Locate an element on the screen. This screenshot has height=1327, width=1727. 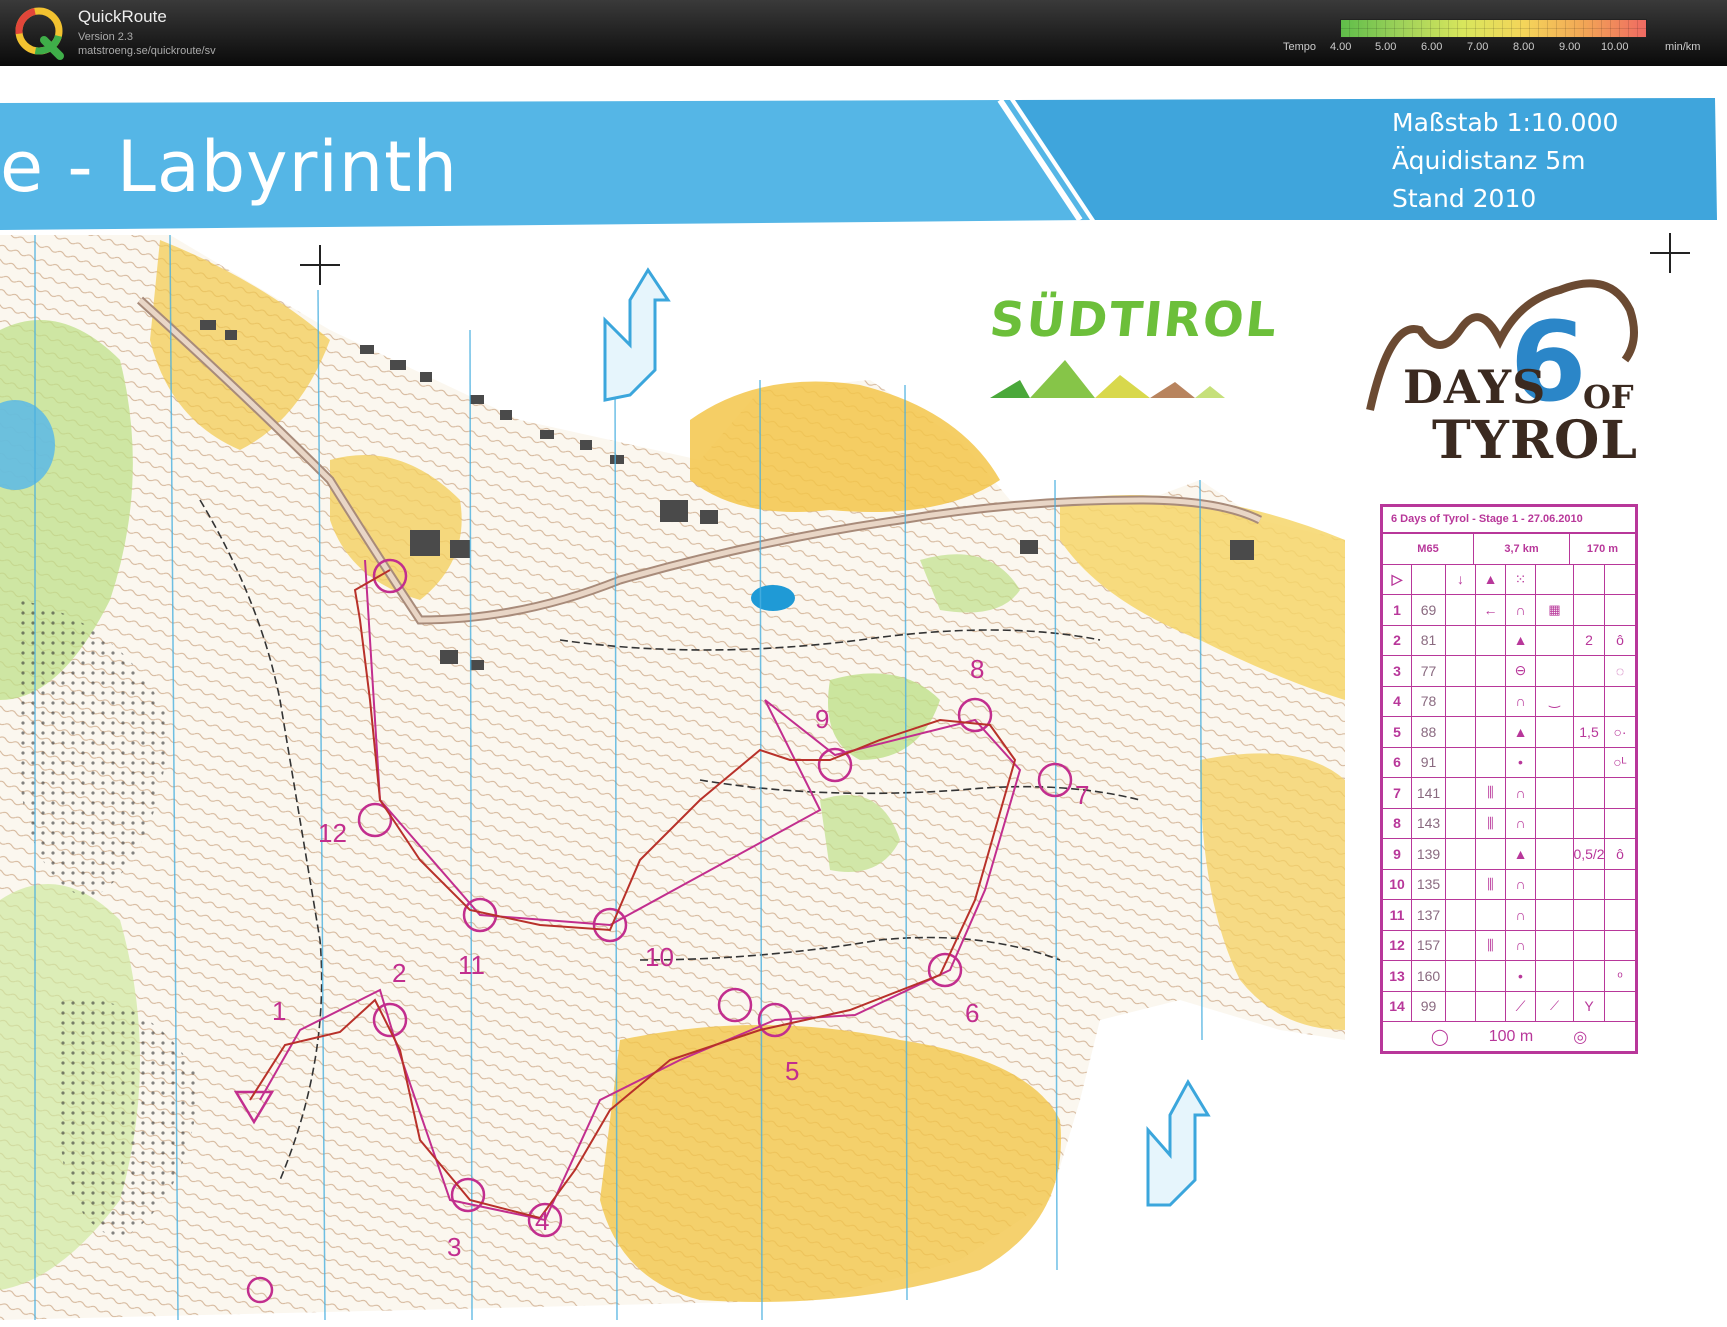
cd-cell-code: 81 is located at coordinates (1429, 640).